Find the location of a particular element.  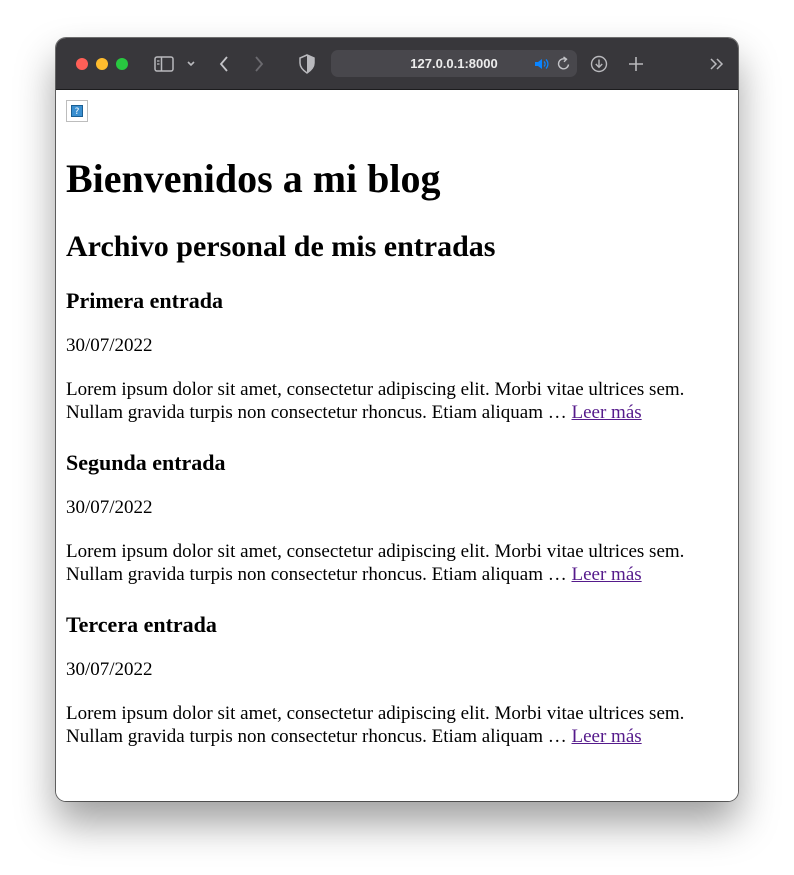

page-title: Bienvenidos a mi blog is located at coordinates (253, 178).